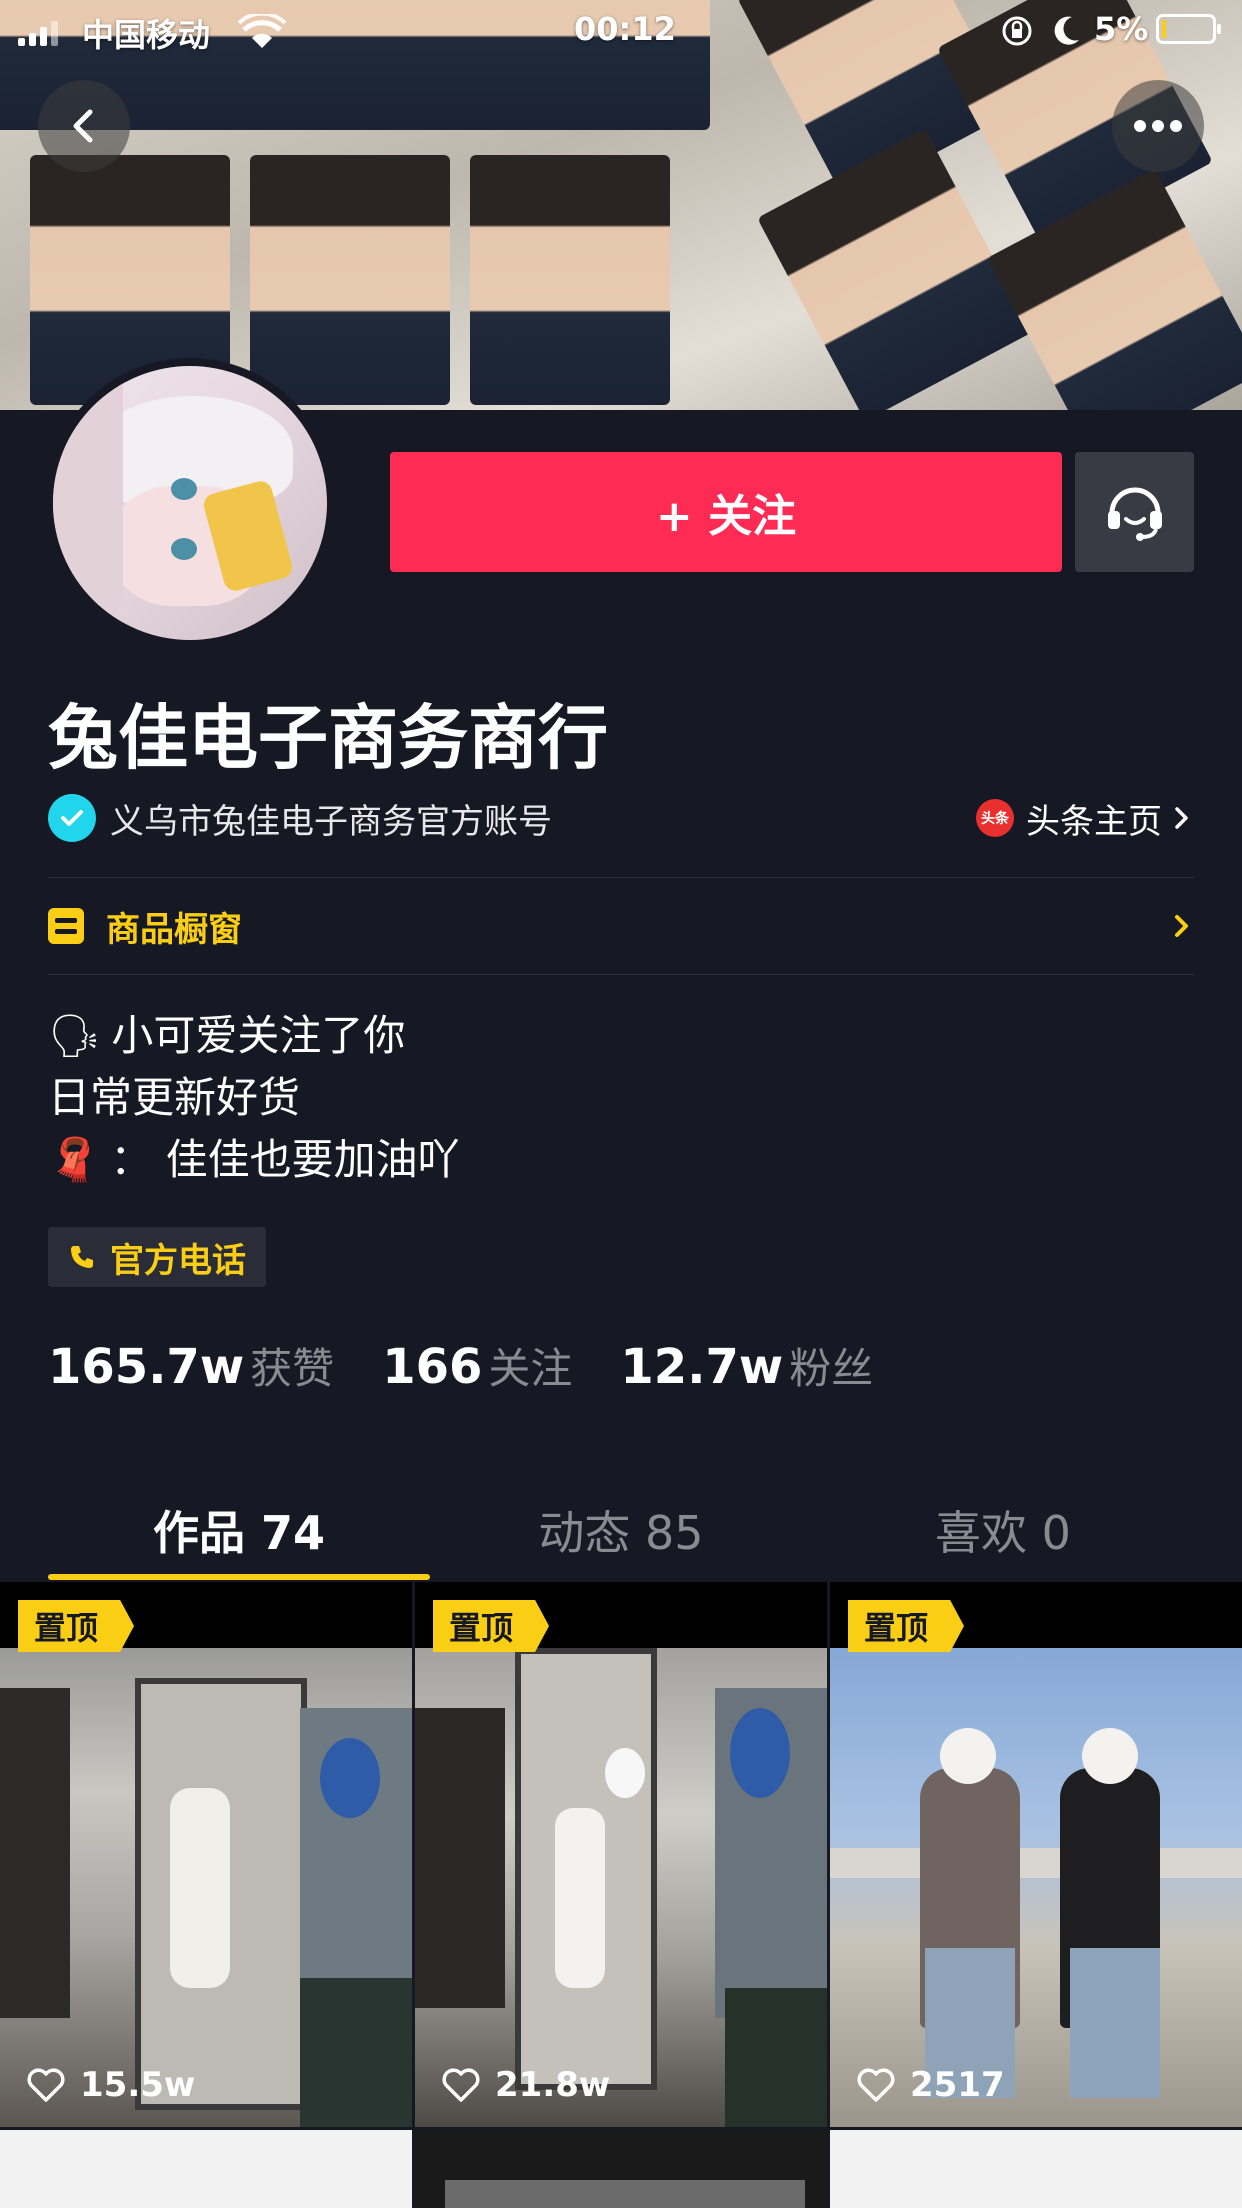 Image resolution: width=1242 pixels, height=2208 pixels. I want to click on bio-line: 🧣 ： 佳佳也要加油吖, so click(254, 1160).